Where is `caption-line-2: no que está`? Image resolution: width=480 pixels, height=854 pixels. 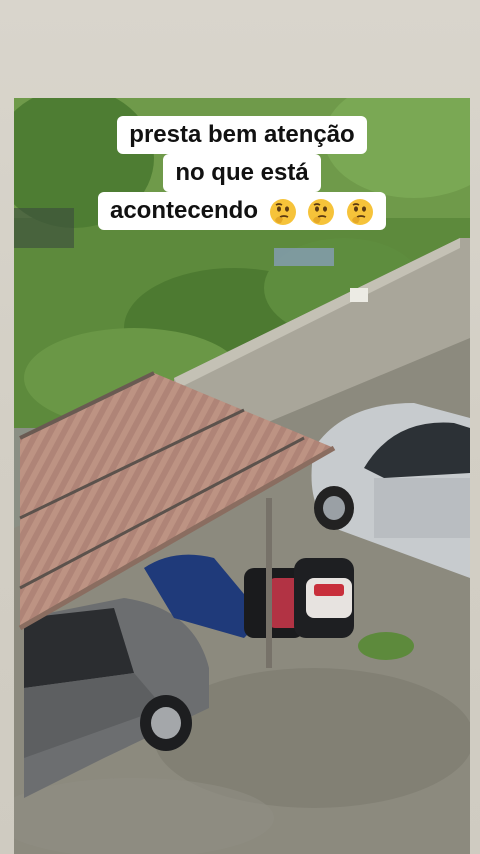 caption-line-2: no que está is located at coordinates (242, 173).